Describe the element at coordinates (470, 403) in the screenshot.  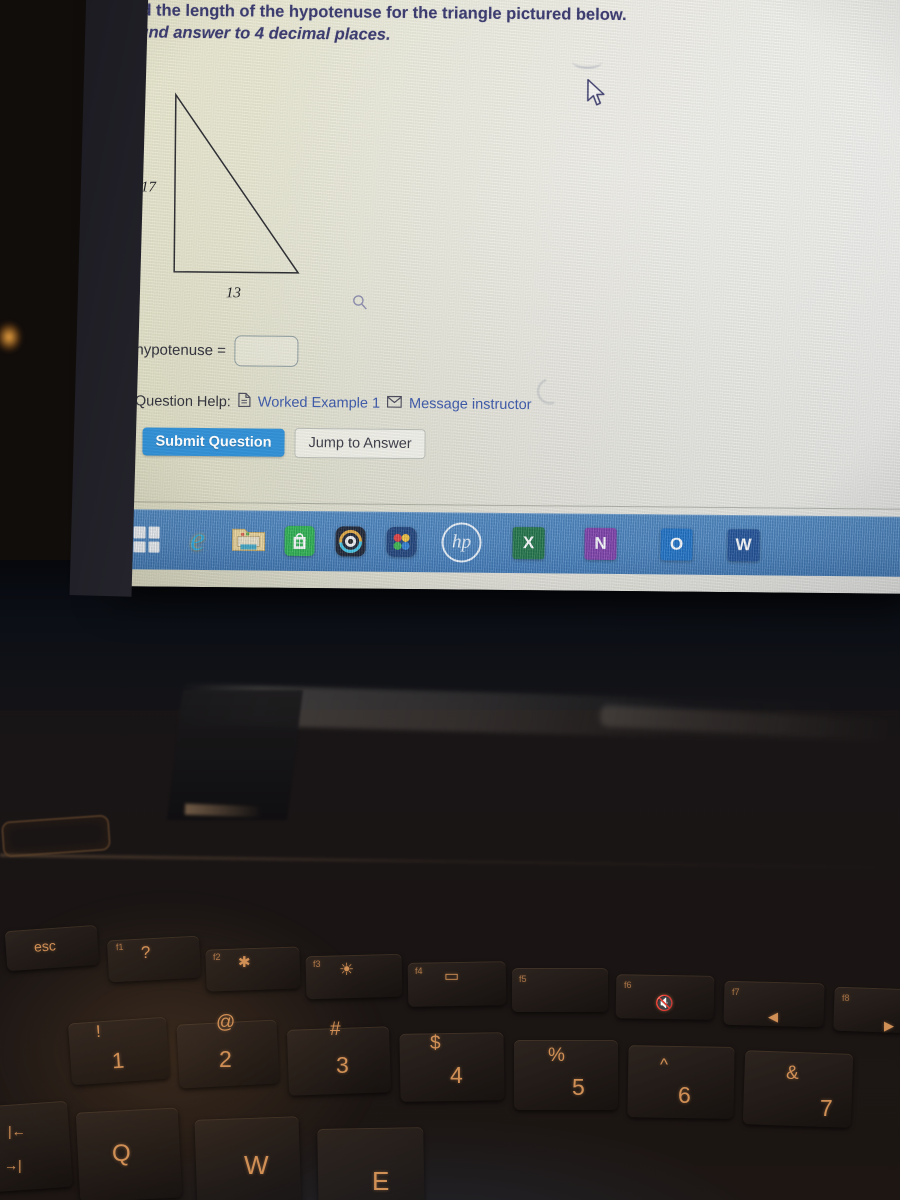
I see `message-instructor-link: Message instructor` at that location.